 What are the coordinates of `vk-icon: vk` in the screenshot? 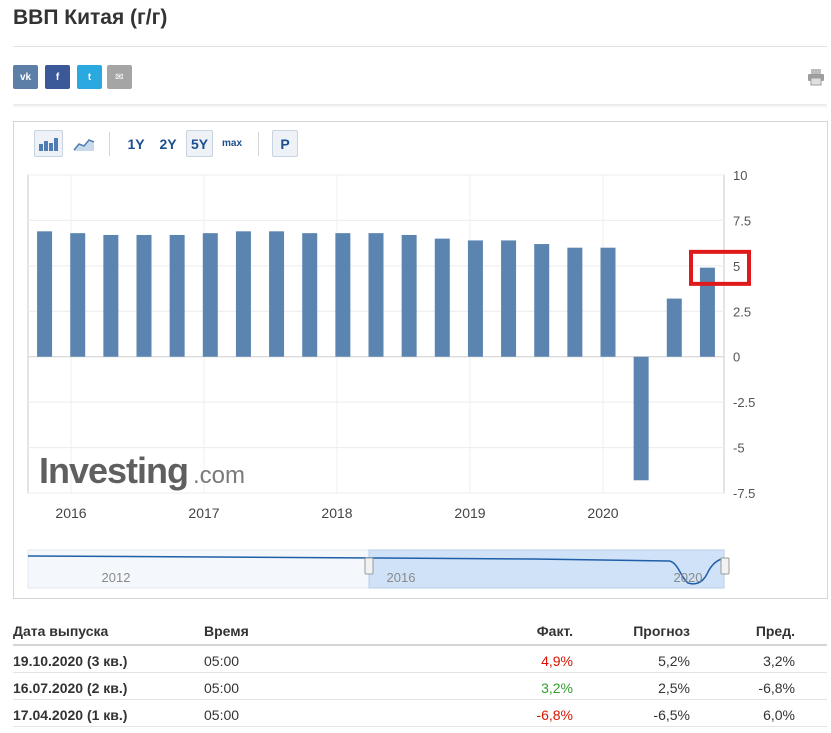 It's located at (25, 77).